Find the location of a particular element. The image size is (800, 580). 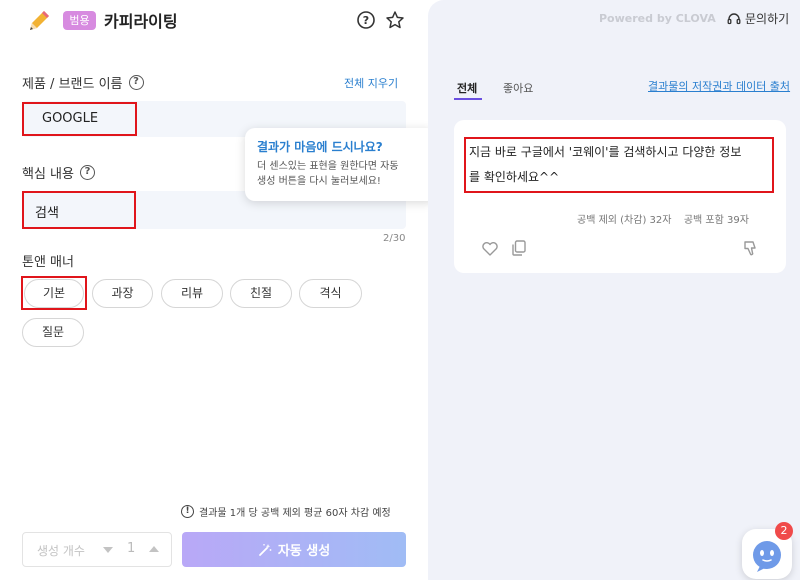

clear-all-button: 전체 지우기 is located at coordinates (371, 83).